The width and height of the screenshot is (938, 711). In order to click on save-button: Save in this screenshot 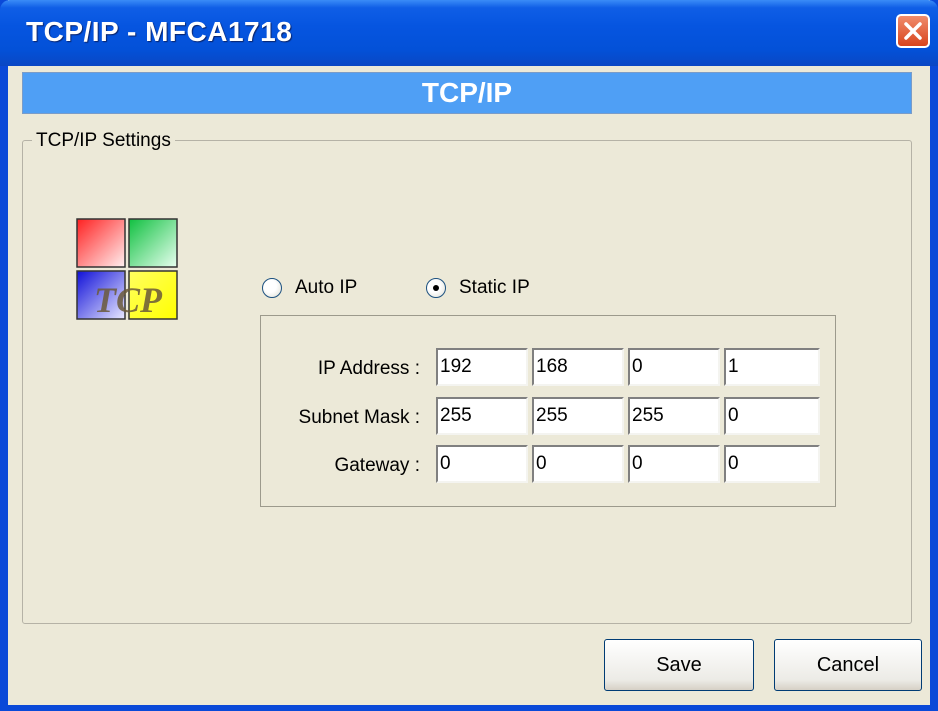, I will do `click(679, 665)`.